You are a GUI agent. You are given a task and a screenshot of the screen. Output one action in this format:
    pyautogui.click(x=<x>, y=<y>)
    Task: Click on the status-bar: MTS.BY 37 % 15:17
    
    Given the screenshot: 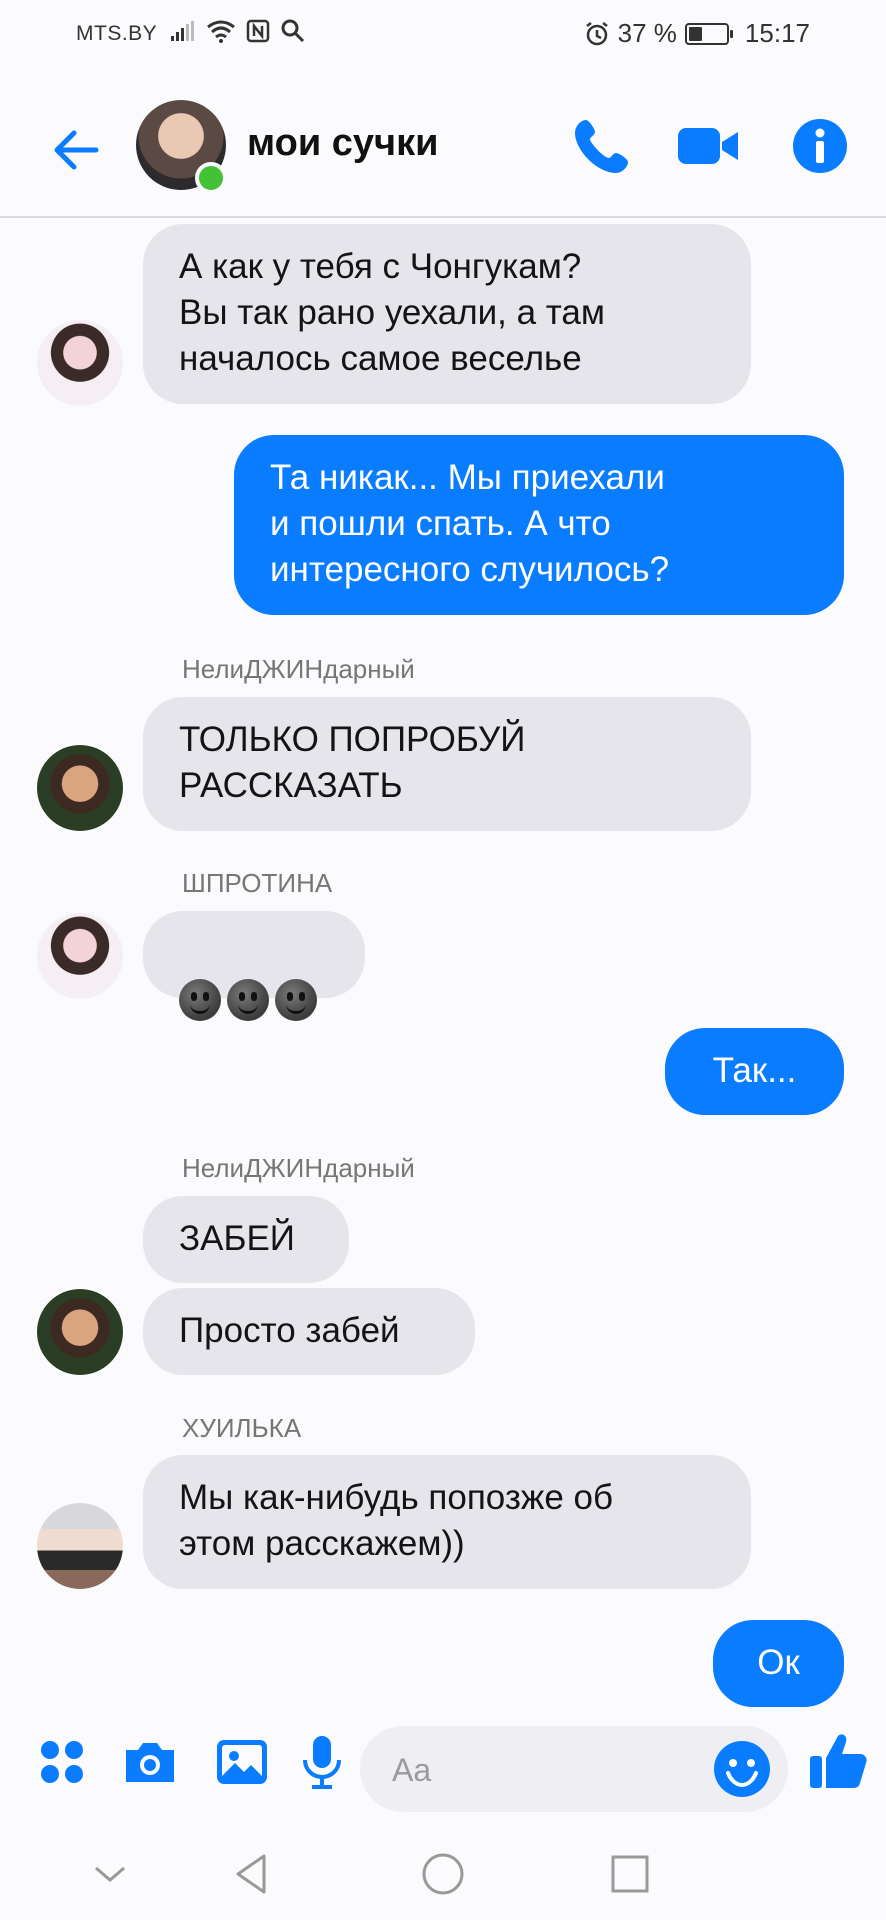 What is the action you would take?
    pyautogui.click(x=443, y=35)
    